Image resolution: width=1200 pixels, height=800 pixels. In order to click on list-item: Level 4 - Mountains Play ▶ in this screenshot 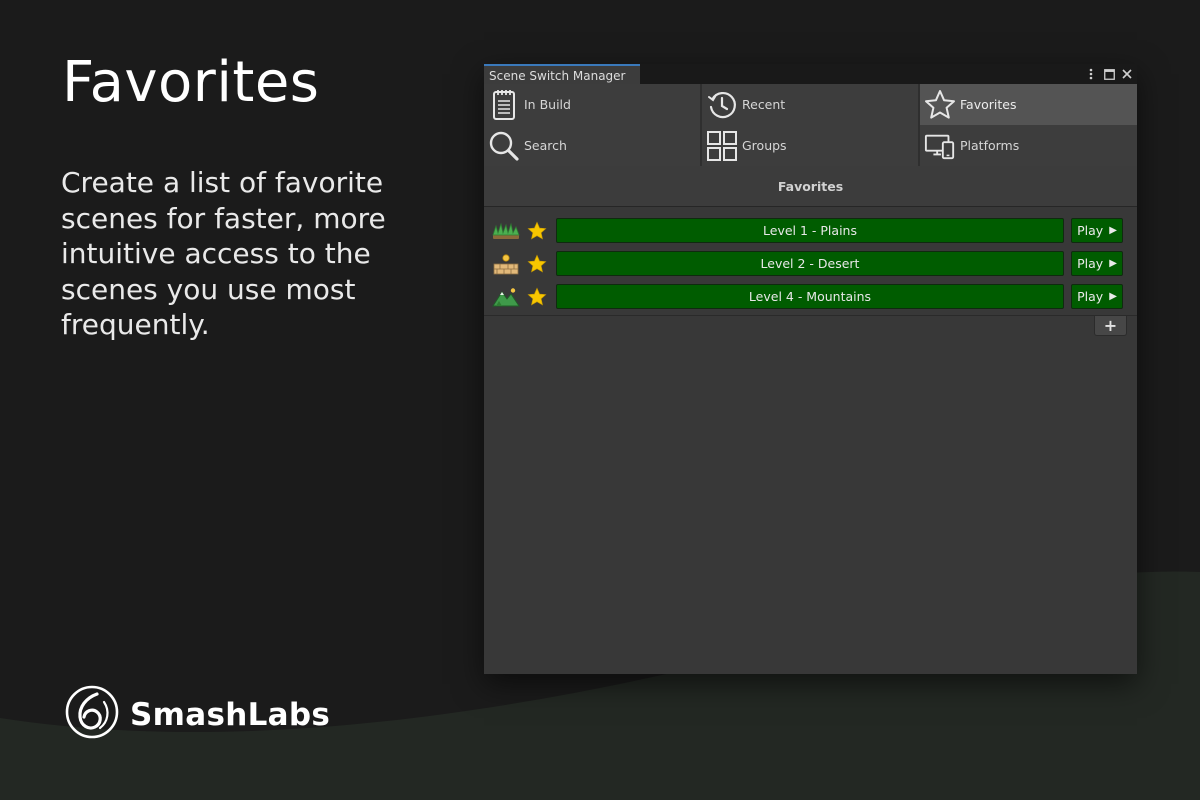, I will do `click(810, 296)`.